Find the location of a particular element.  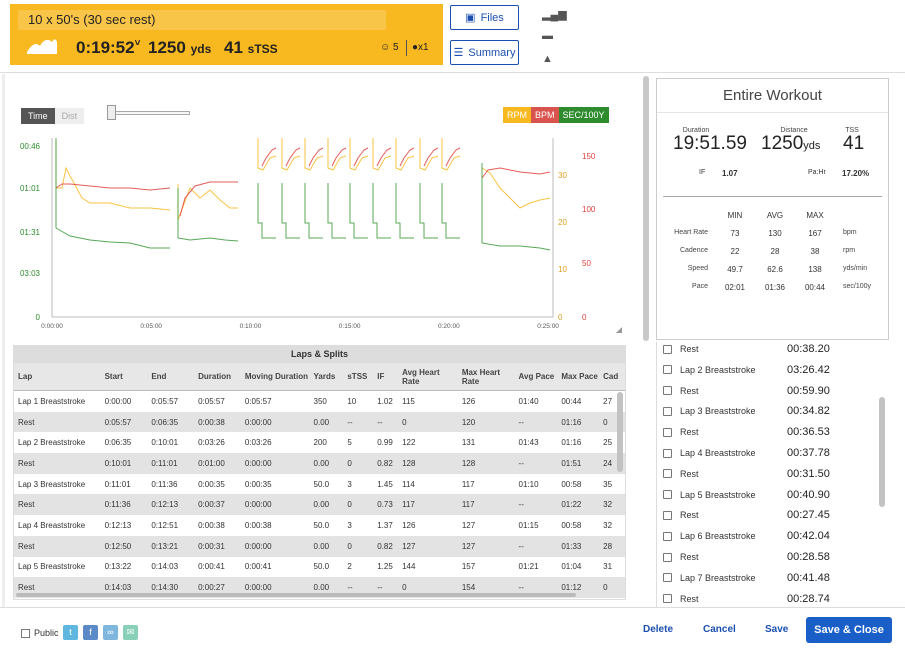

table-cell: 0:13:21 is located at coordinates (165, 546).